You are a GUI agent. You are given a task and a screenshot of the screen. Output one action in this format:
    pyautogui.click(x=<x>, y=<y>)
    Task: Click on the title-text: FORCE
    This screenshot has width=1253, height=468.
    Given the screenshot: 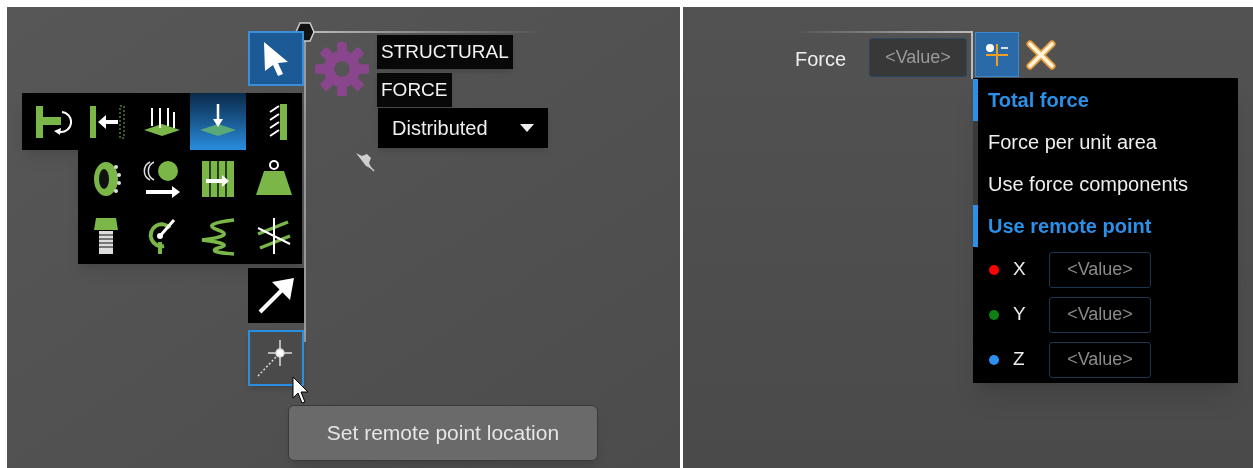 What is the action you would take?
    pyautogui.click(x=414, y=90)
    